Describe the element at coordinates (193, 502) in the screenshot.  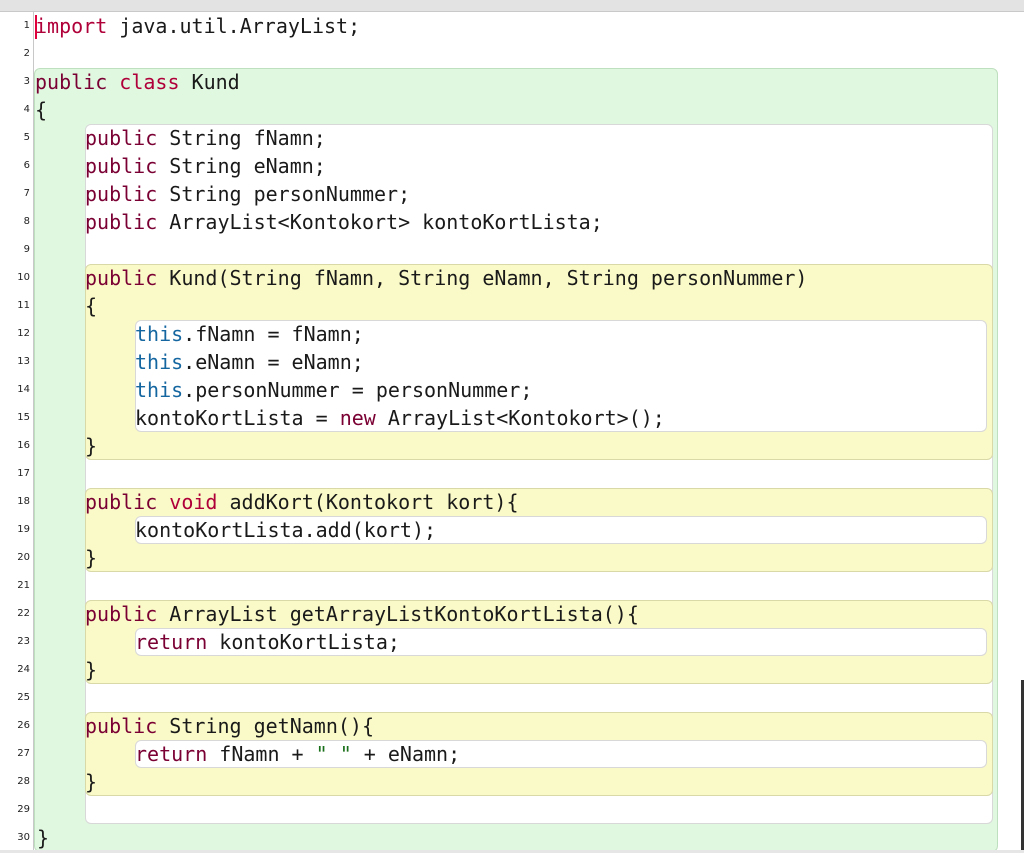
I see `code-token: void` at that location.